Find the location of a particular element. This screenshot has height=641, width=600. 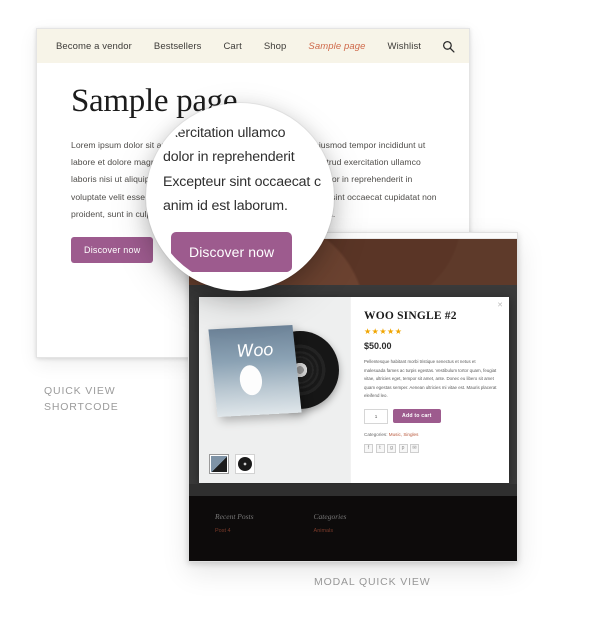

twitter-icon: t is located at coordinates (380, 448).